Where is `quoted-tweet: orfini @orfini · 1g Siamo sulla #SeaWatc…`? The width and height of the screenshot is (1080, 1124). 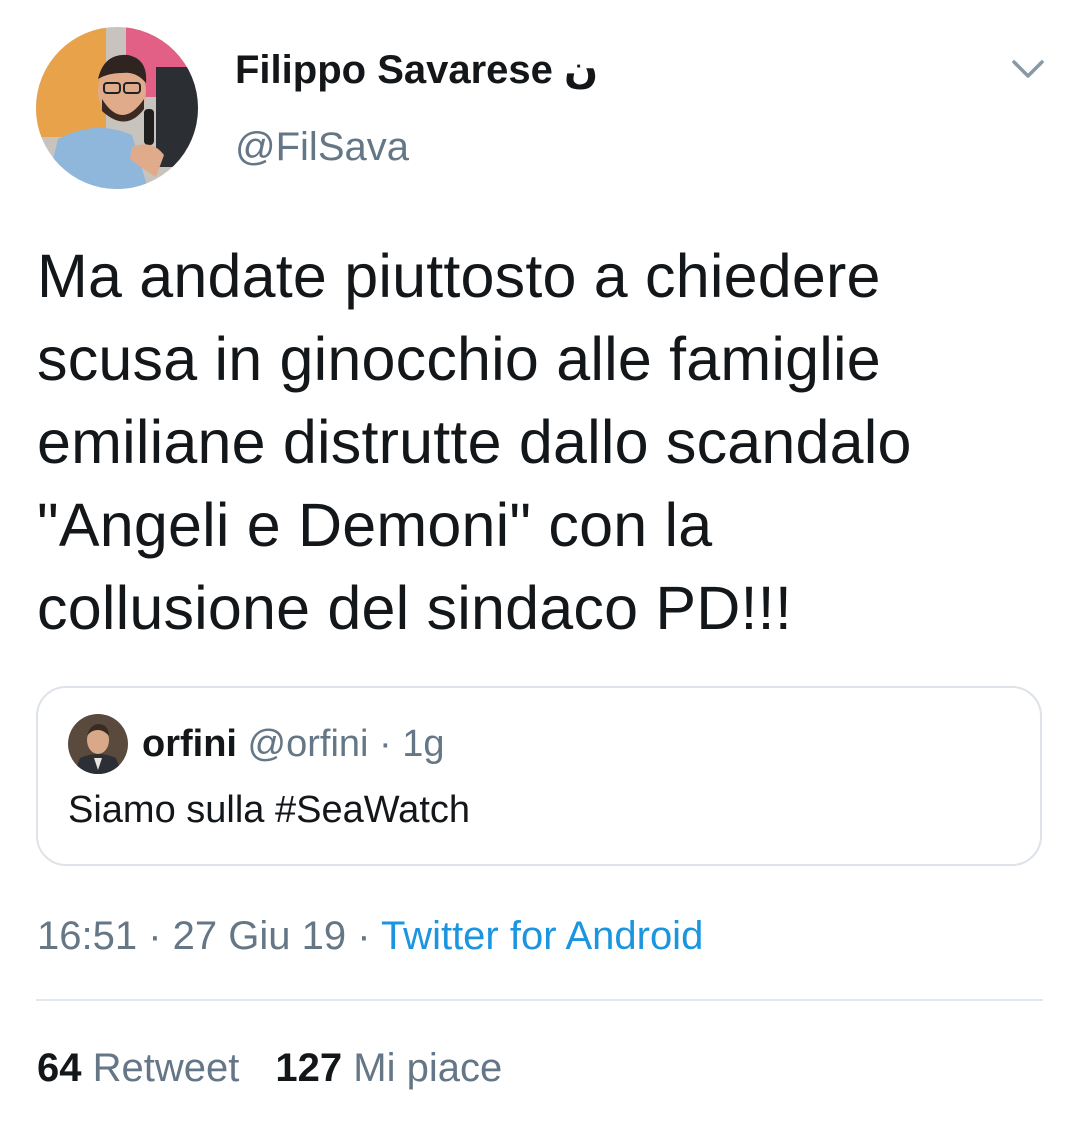
quoted-tweet: orfini @orfini · 1g Siamo sulla #SeaWatc… is located at coordinates (539, 776).